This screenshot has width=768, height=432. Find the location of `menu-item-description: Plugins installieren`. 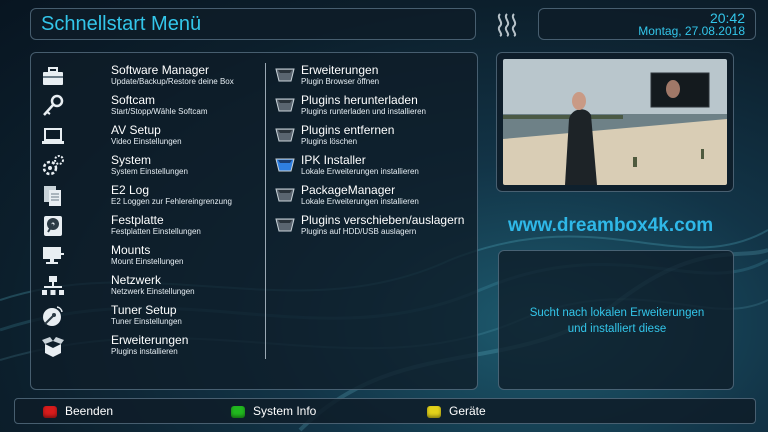

menu-item-description: Plugins installieren is located at coordinates (144, 351).